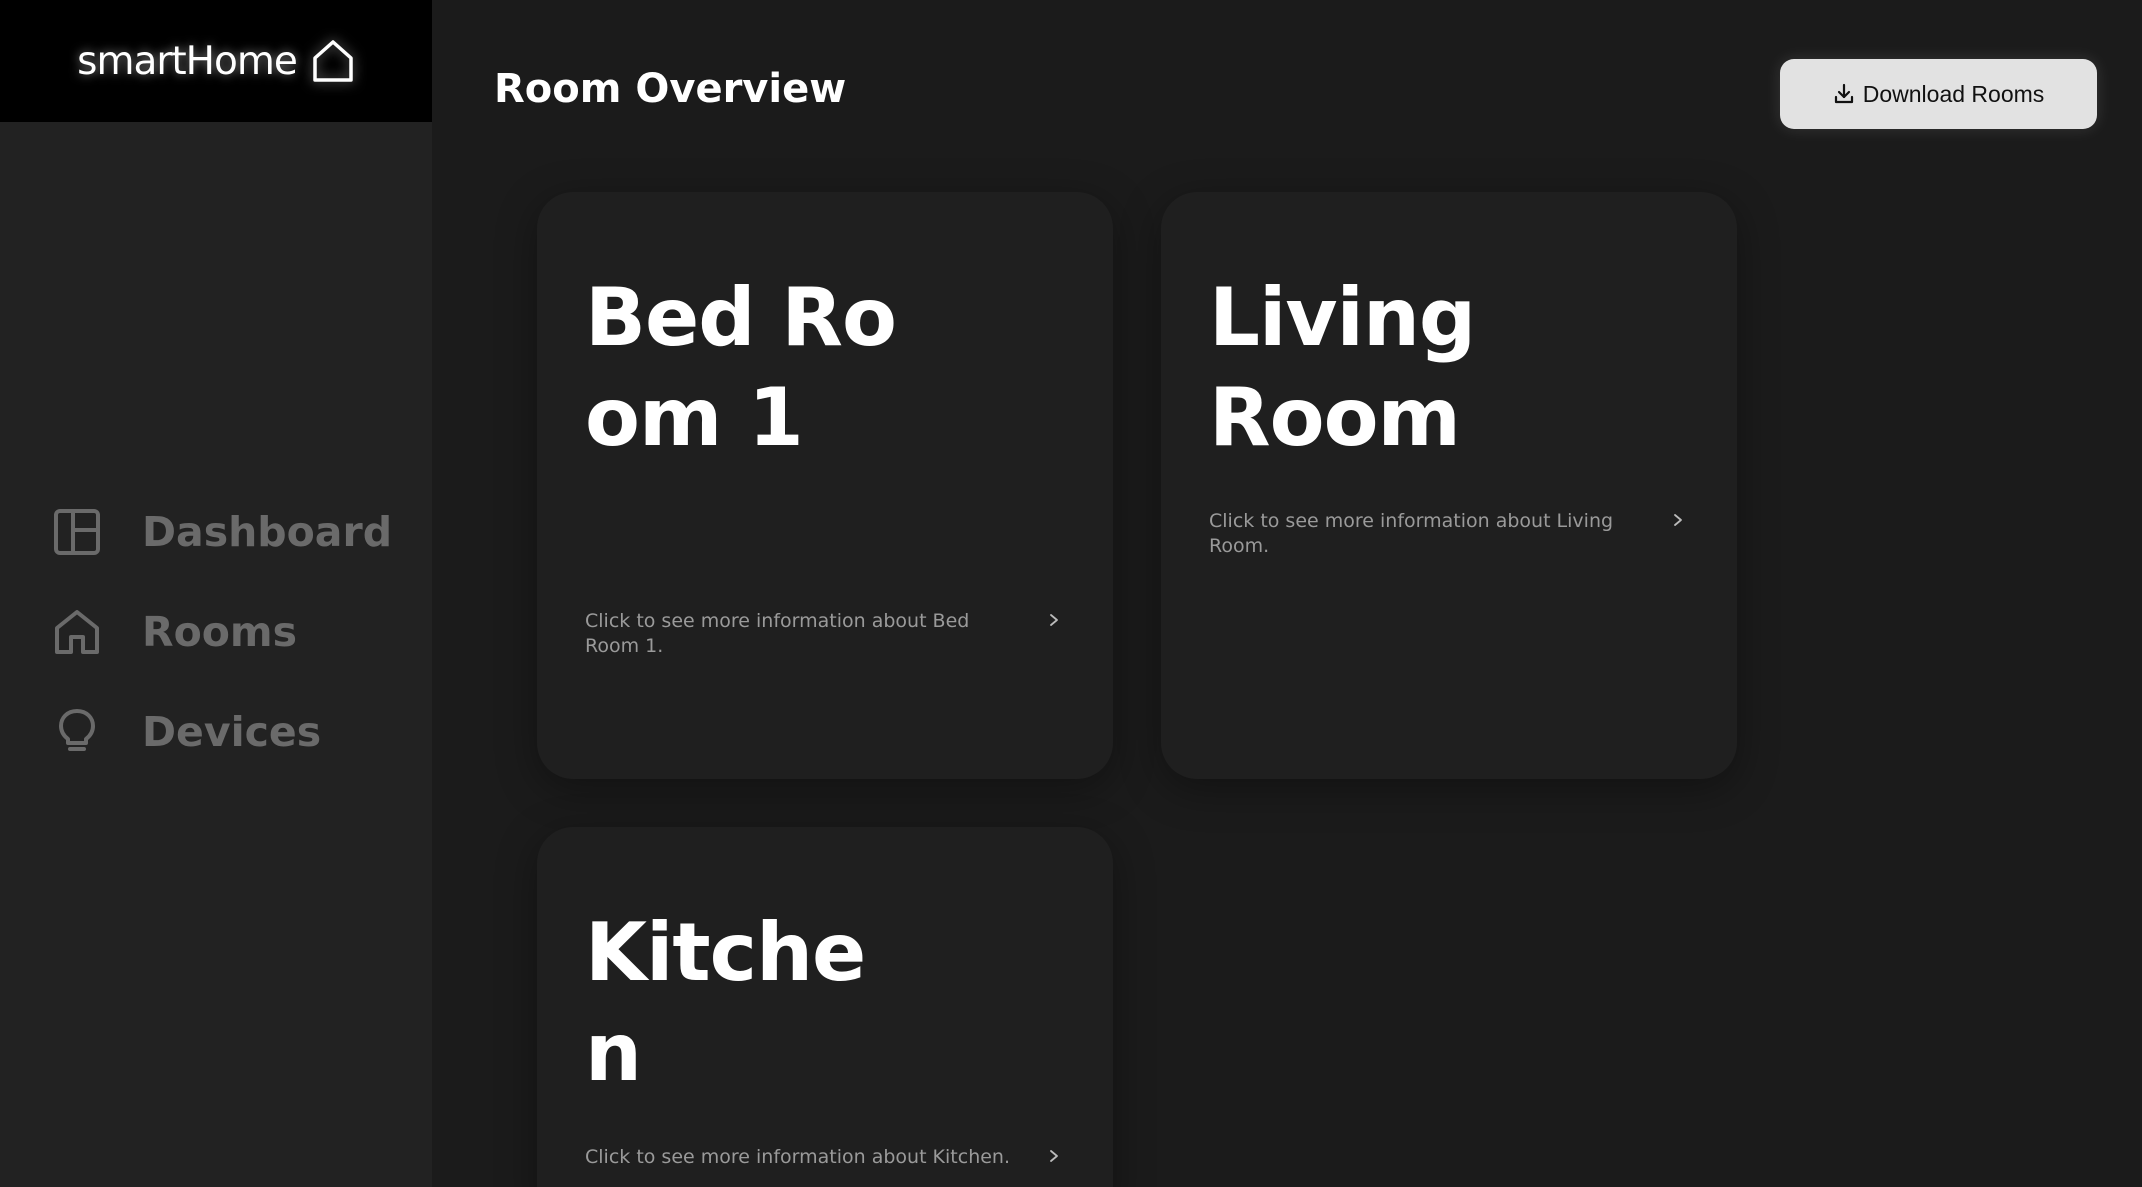 The width and height of the screenshot is (2142, 1187). I want to click on download-rooms-button: Download Rooms, so click(1938, 94).